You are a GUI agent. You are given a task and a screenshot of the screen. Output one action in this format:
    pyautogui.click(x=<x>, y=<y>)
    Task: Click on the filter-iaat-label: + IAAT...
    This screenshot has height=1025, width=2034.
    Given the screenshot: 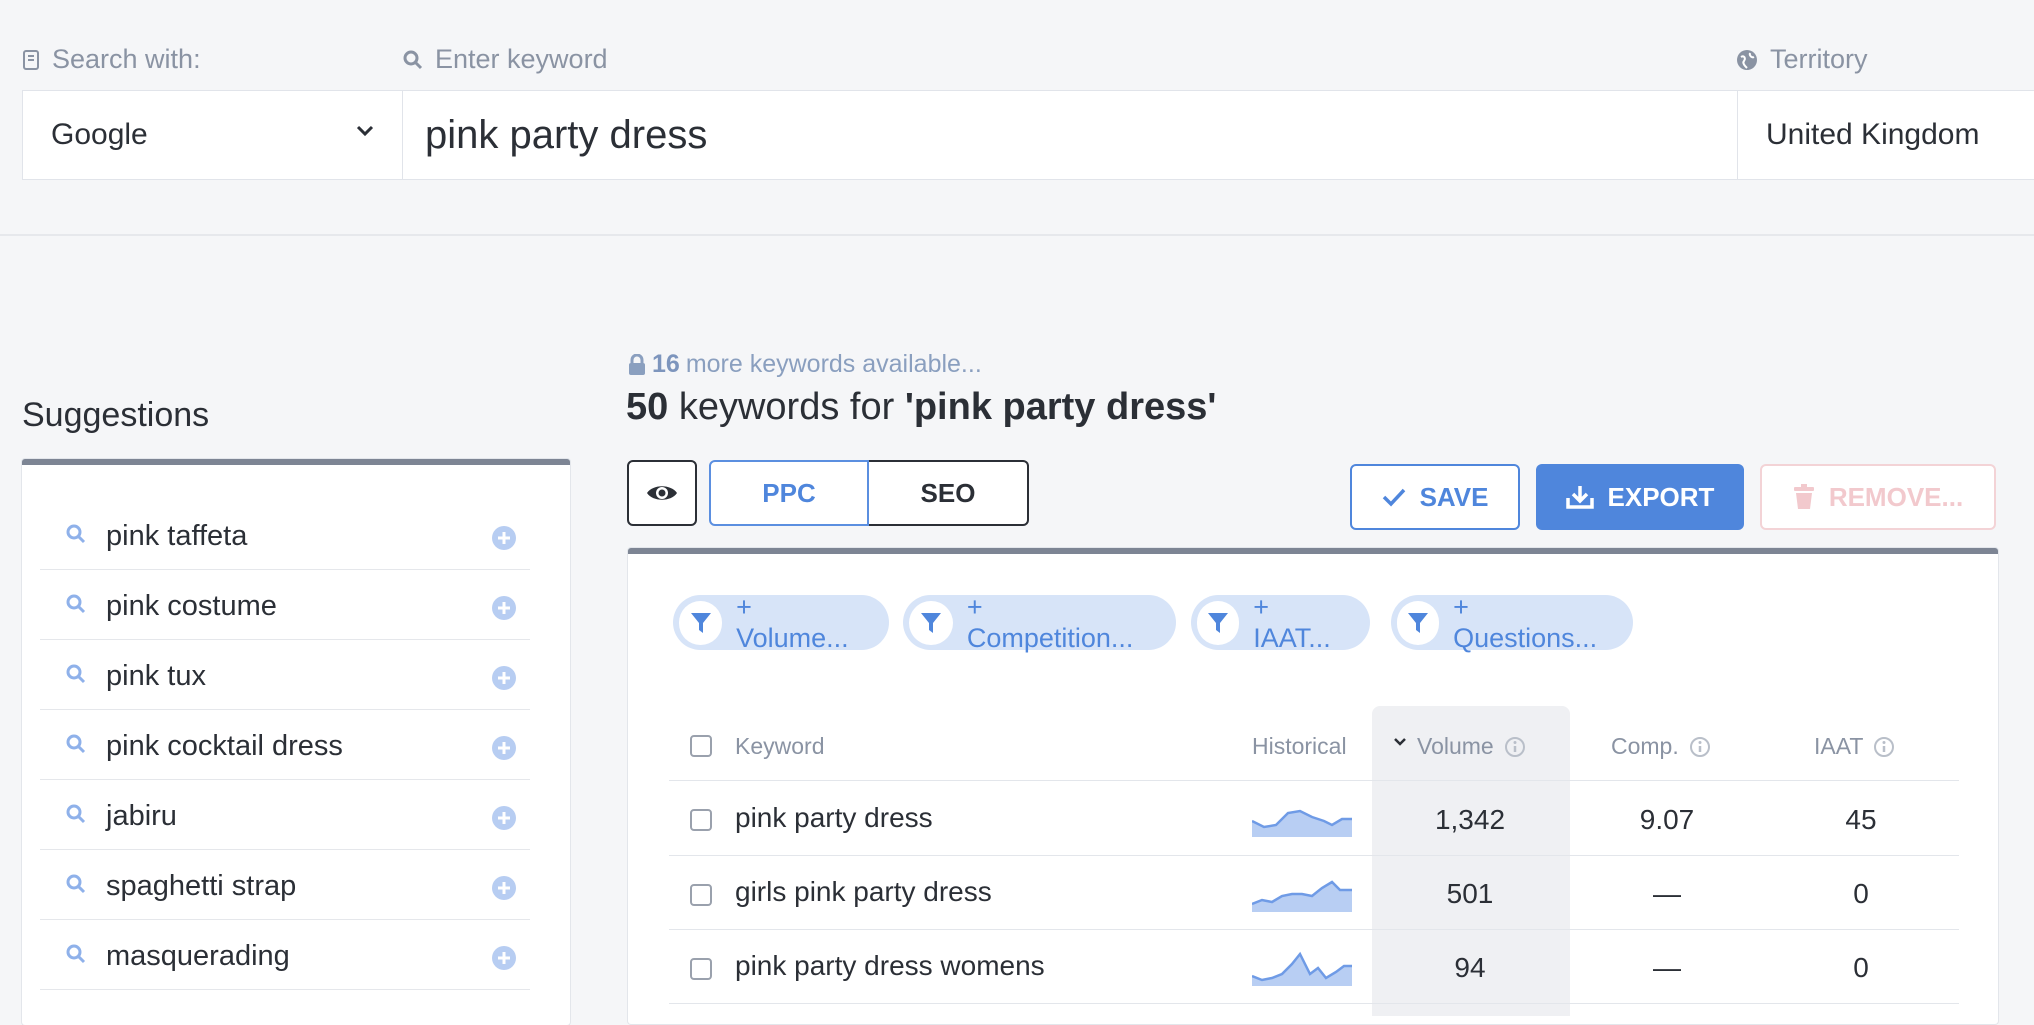 What is the action you would take?
    pyautogui.click(x=1292, y=622)
    